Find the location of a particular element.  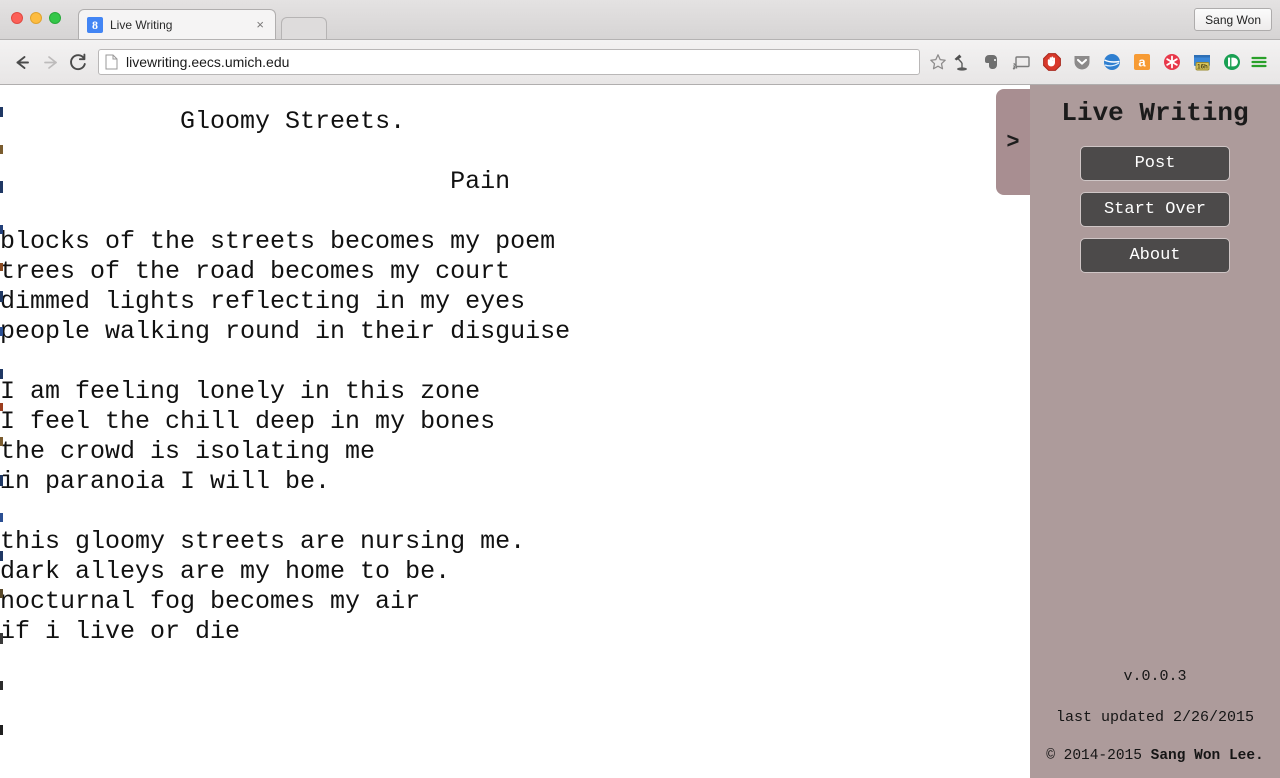

browser-toolbar: livewriting.eecs.umich.edu a 16h is located at coordinates (640, 62).